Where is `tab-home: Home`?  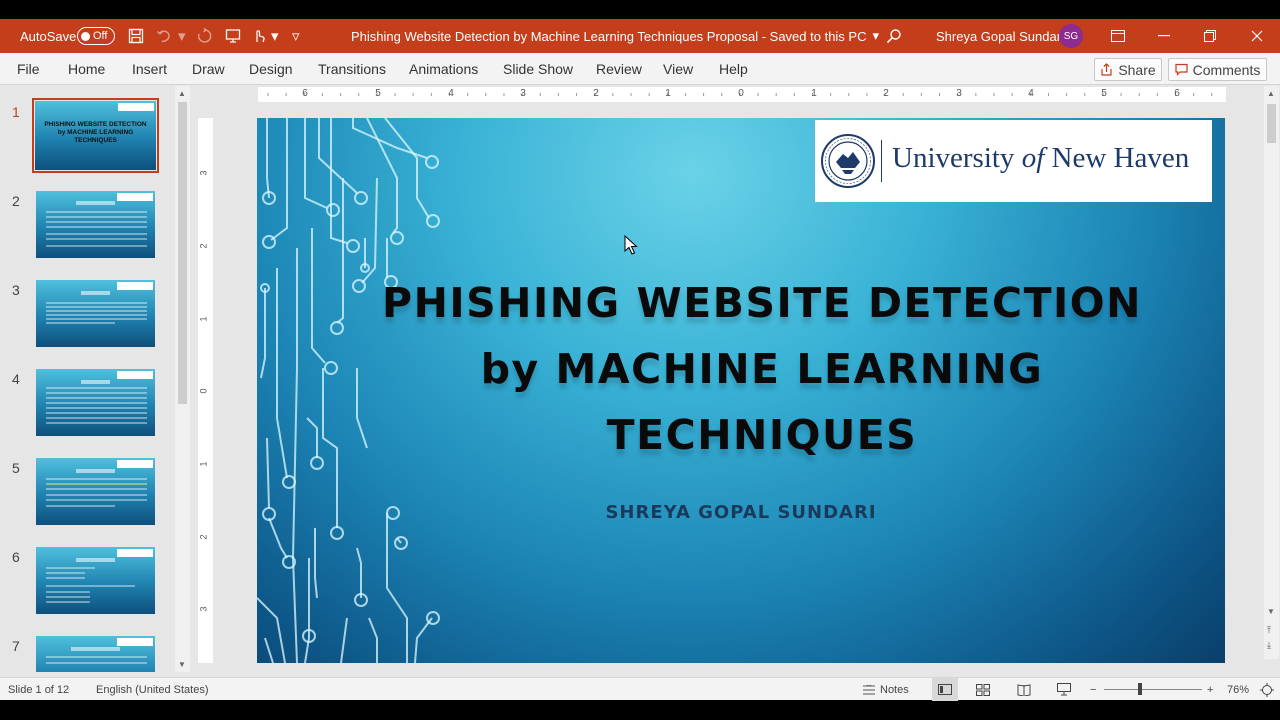
tab-home: Home is located at coordinates (86, 69).